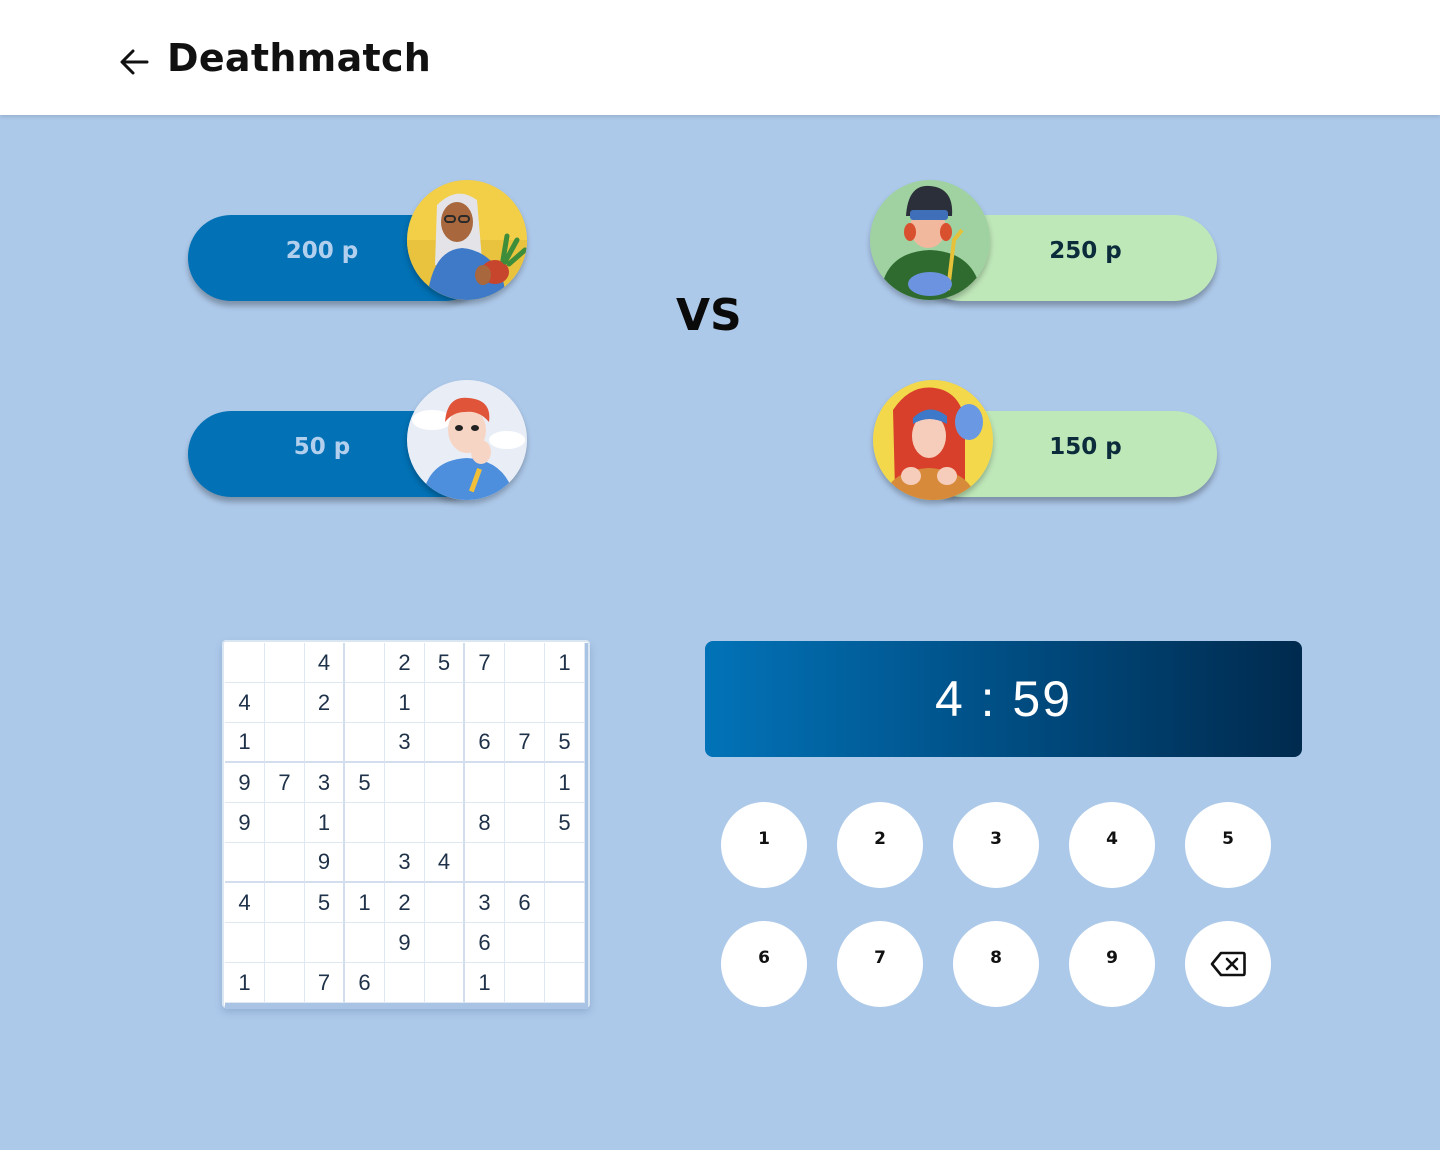 This screenshot has height=1150, width=1440. I want to click on key-5: 5, so click(1228, 845).